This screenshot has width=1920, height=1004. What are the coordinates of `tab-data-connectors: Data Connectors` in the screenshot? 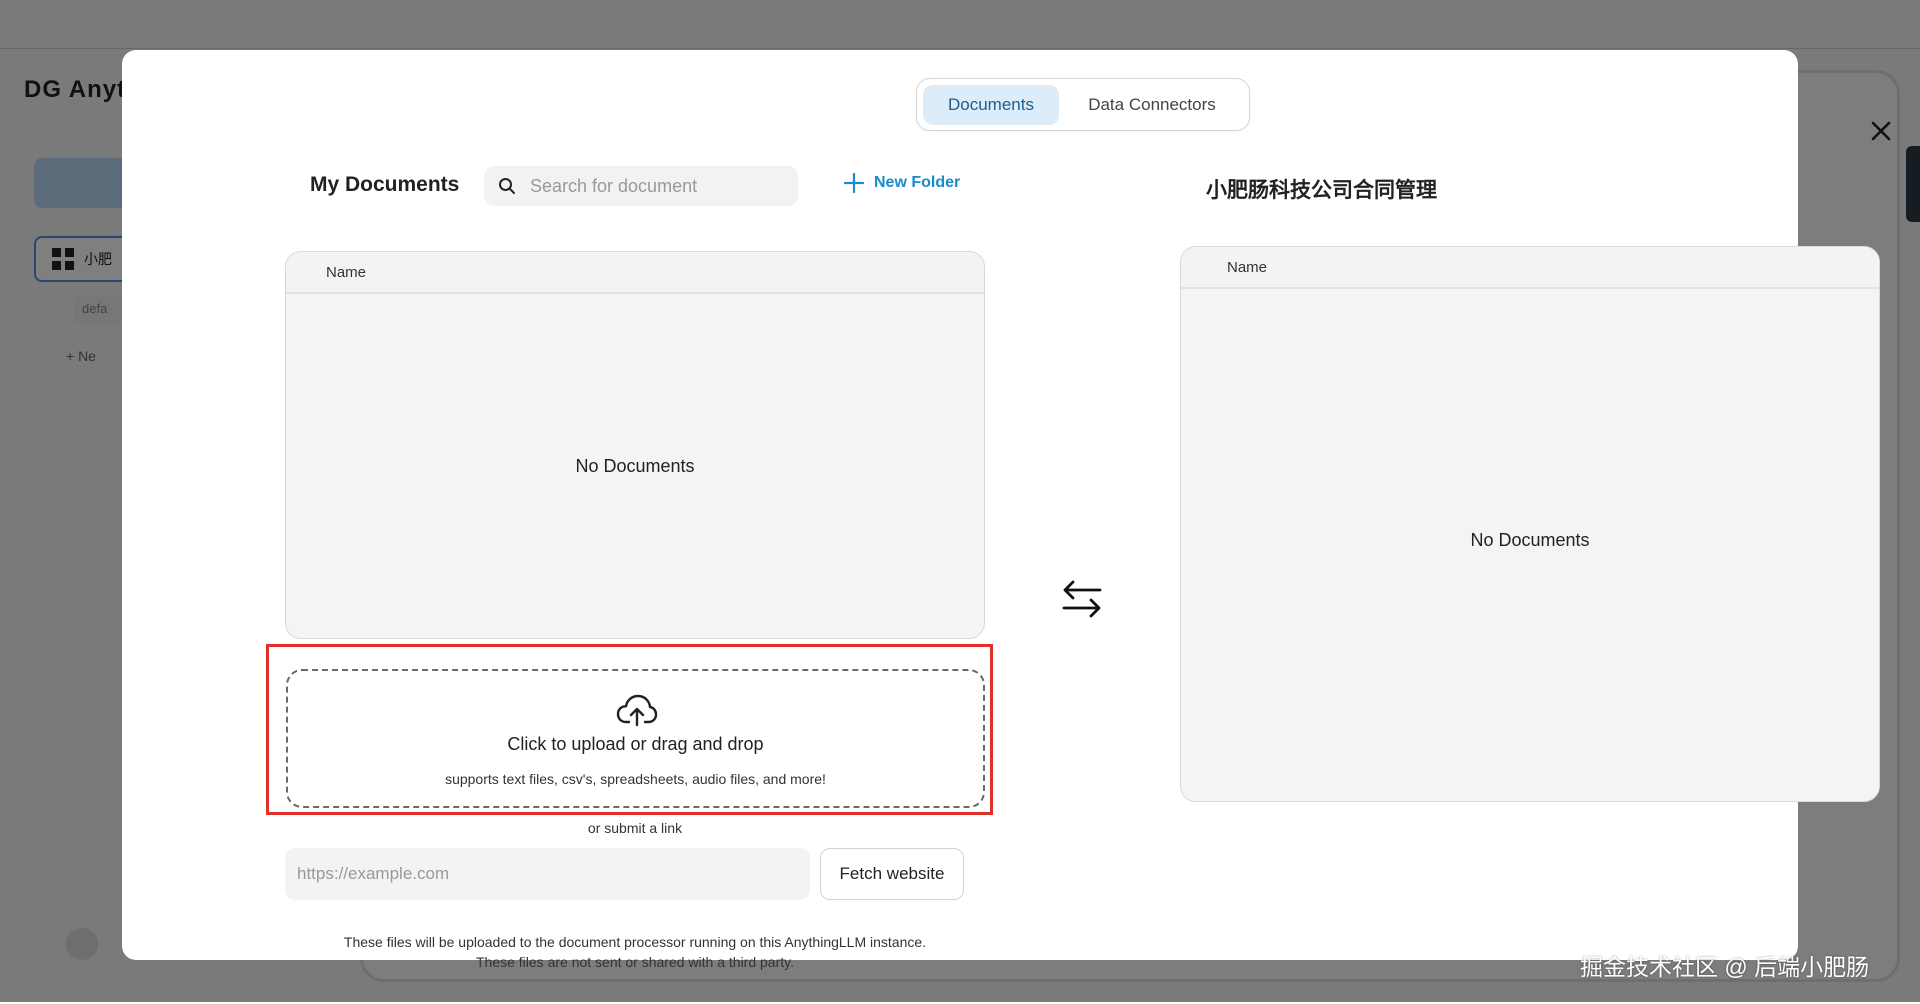 It's located at (1152, 105).